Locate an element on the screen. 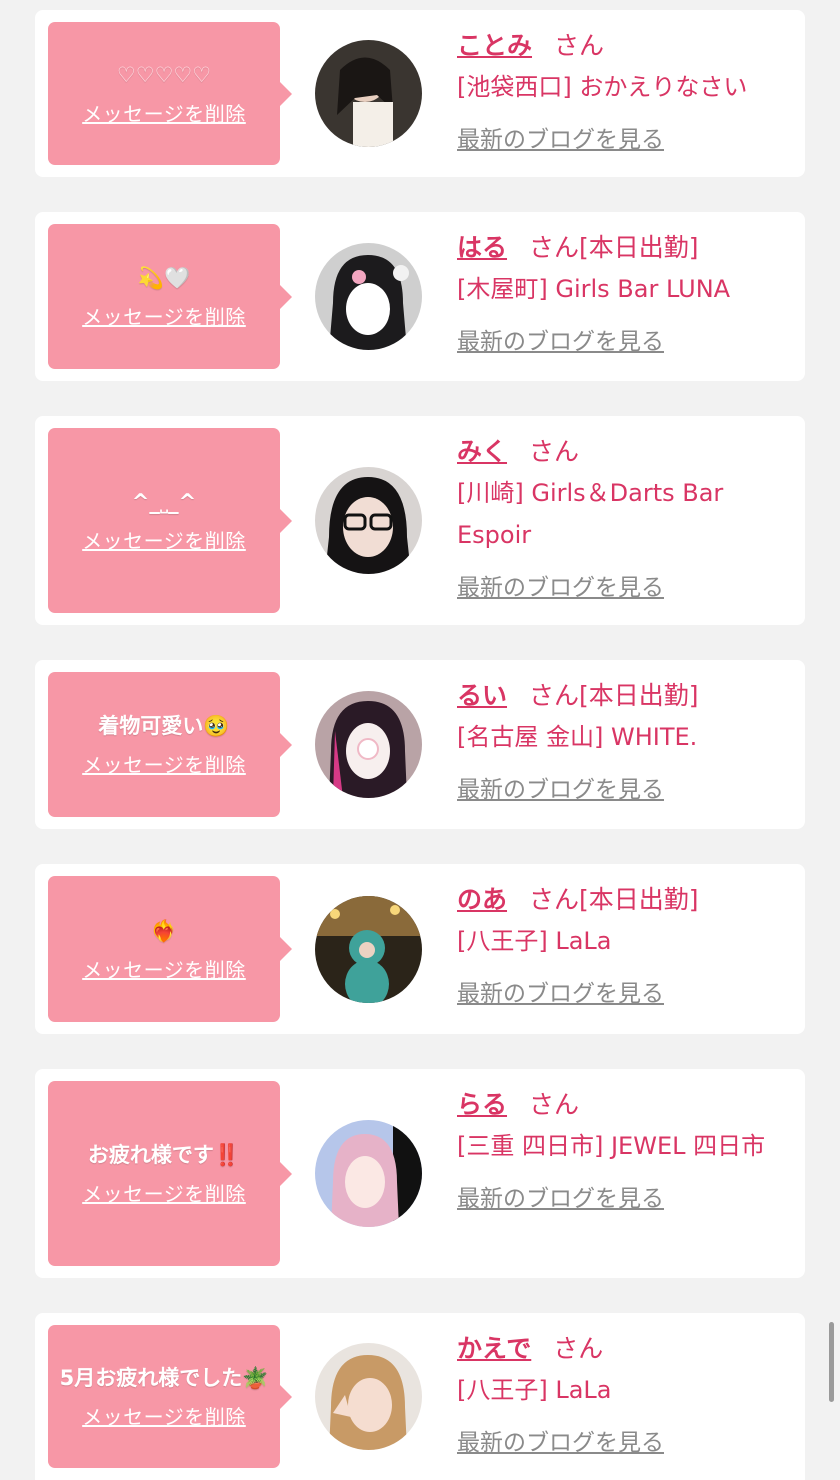  cast-name-link: みく is located at coordinates (482, 451).